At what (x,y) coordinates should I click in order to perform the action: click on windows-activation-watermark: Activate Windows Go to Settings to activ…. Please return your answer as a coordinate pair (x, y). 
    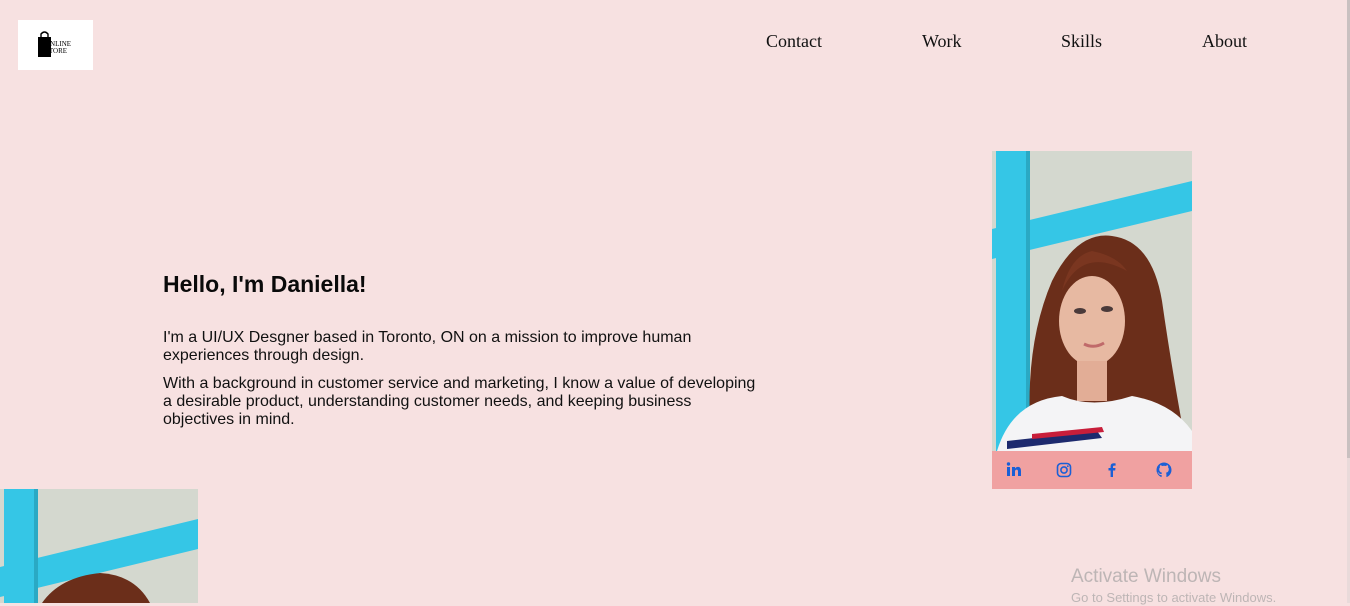
    Looking at the image, I should click on (1173, 586).